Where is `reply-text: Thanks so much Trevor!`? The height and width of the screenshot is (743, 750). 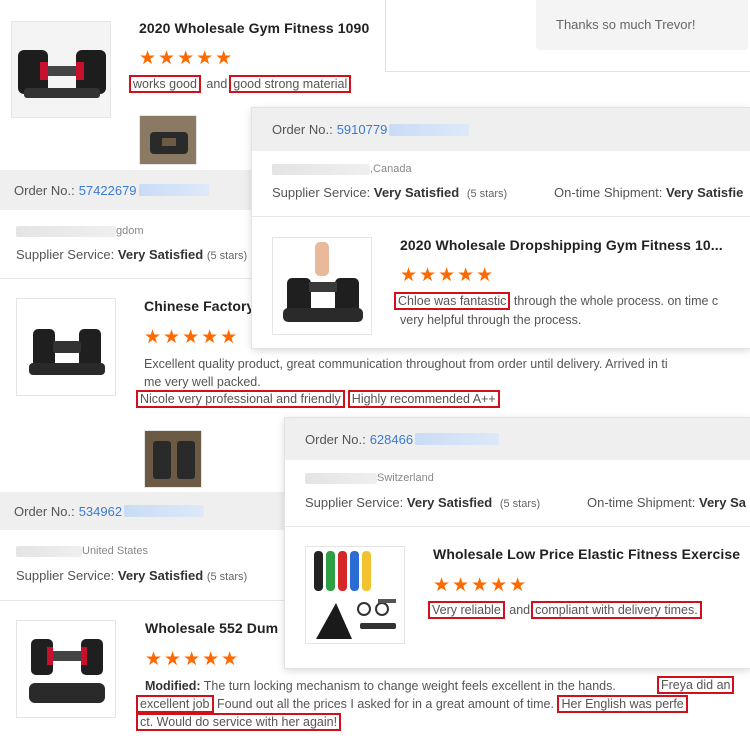 reply-text: Thanks so much Trevor! is located at coordinates (626, 24).